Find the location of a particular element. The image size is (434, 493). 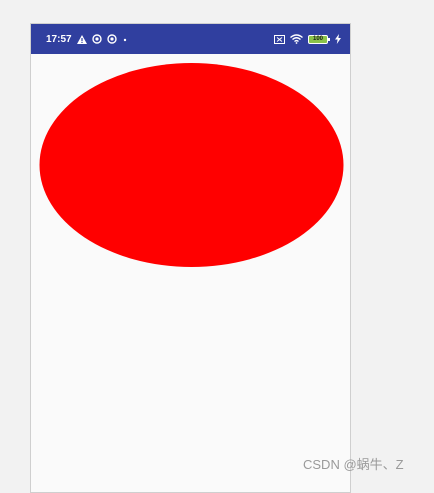

status-bar: 17:57 100 is located at coordinates (190, 39).